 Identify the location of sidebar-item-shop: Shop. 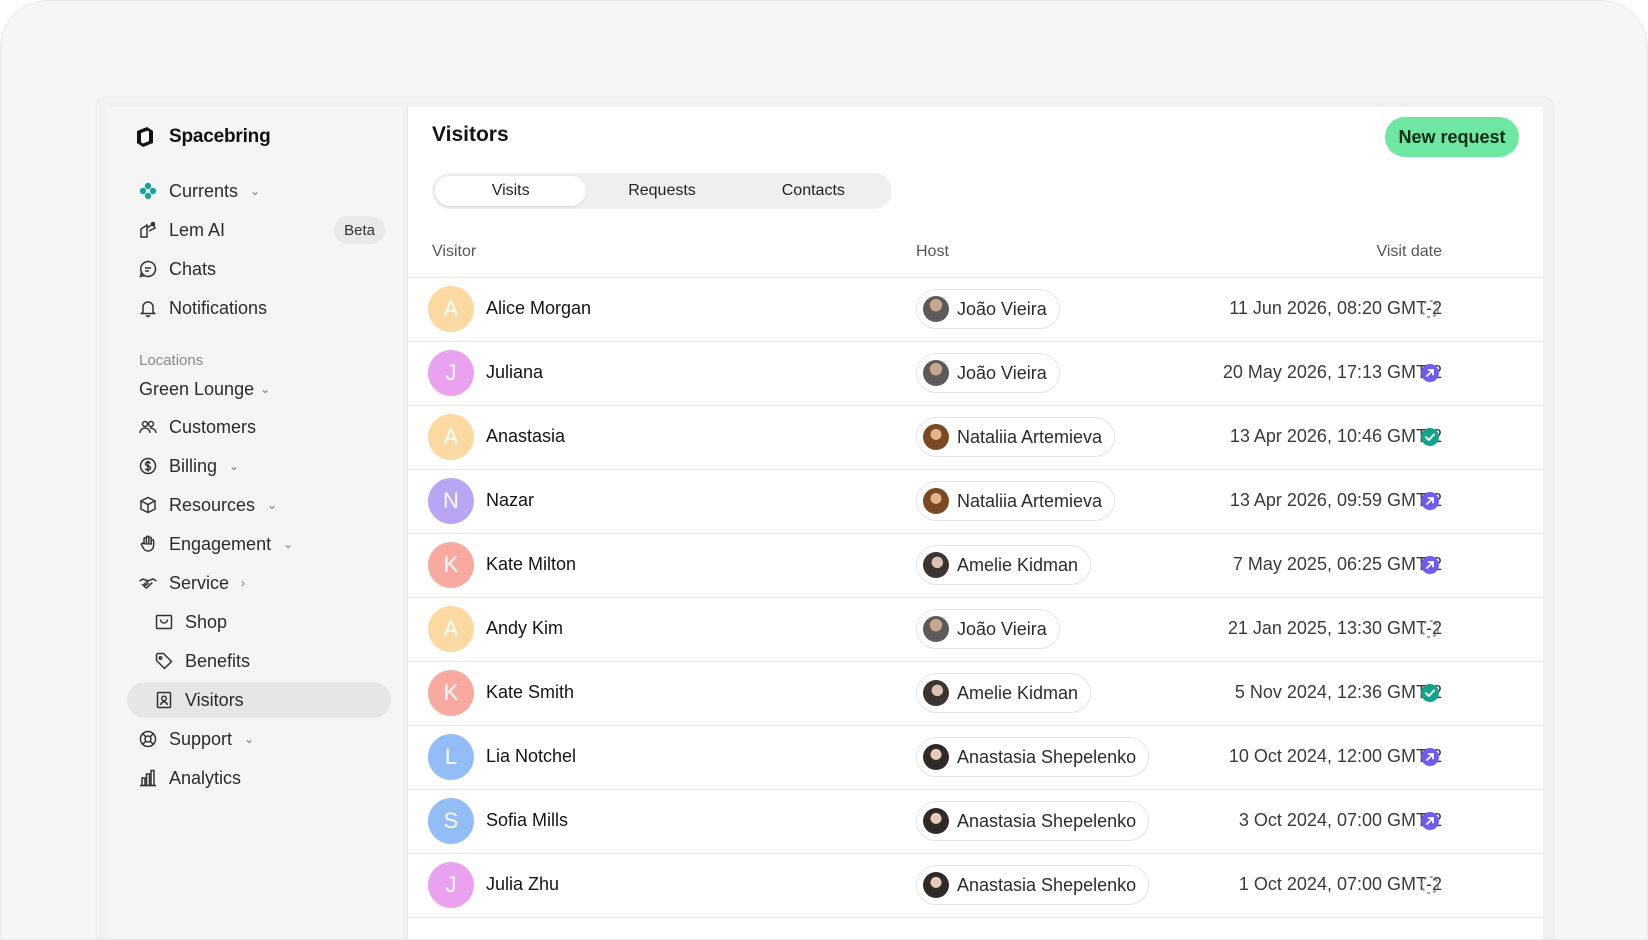
(259, 622).